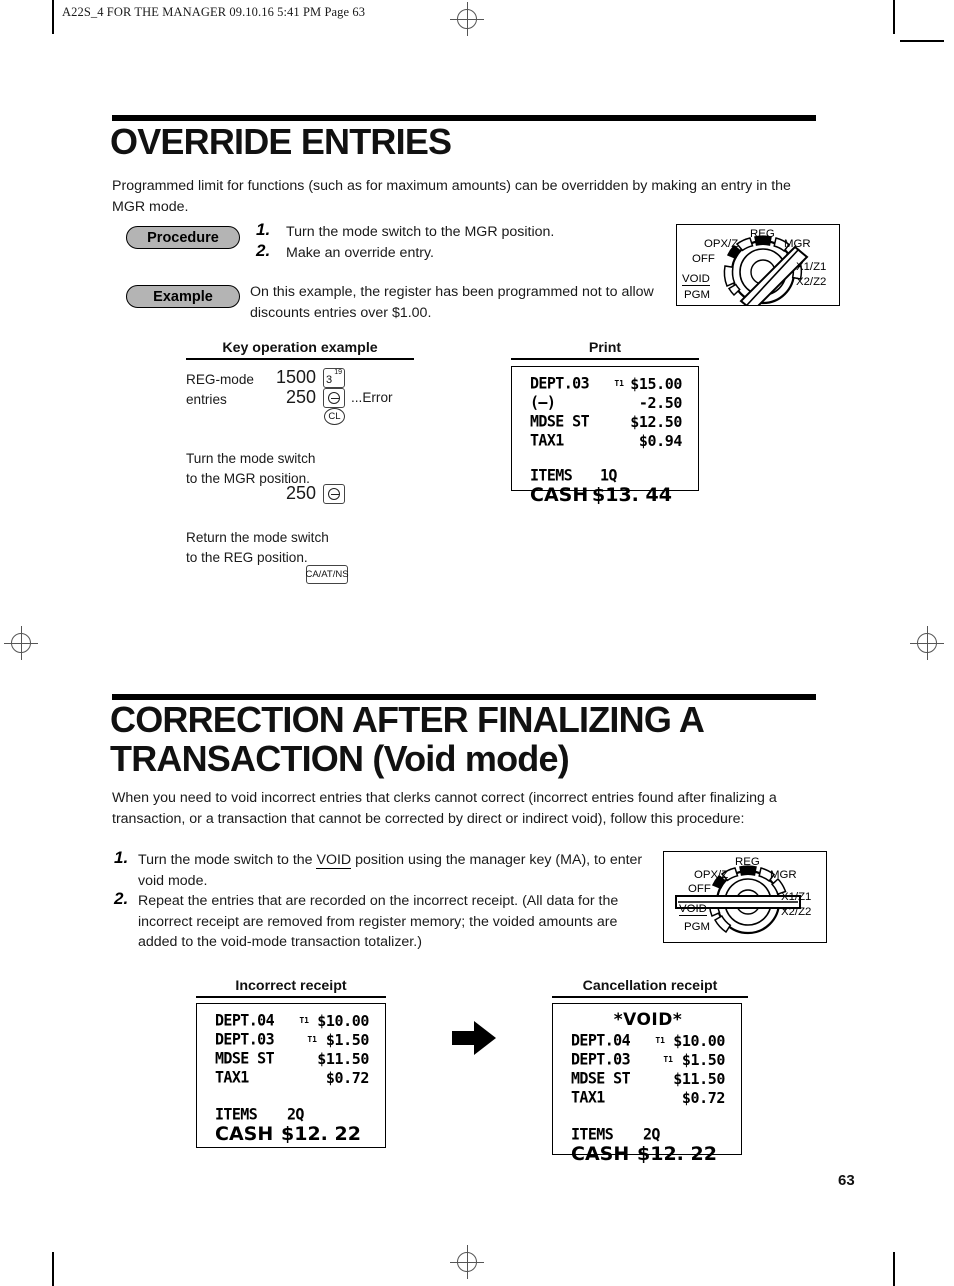 Image resolution: width=954 pixels, height=1286 pixels. I want to click on dial1-label-mgr: MGR, so click(797, 244).